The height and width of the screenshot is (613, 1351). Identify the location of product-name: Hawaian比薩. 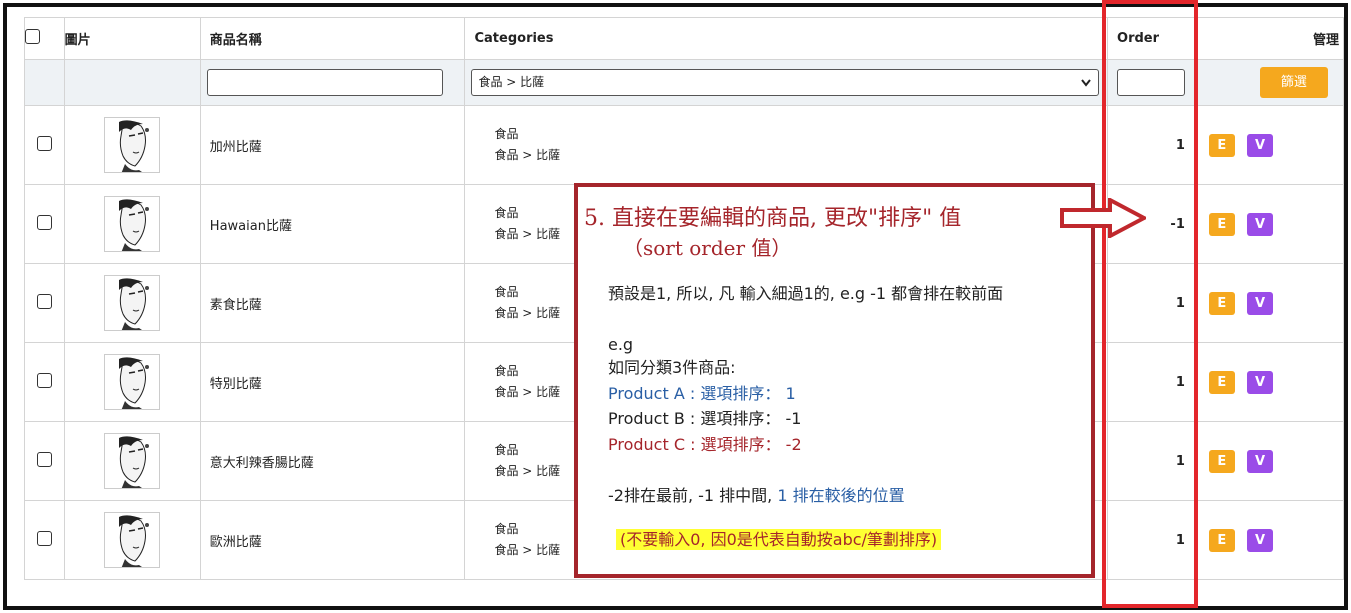
(332, 224).